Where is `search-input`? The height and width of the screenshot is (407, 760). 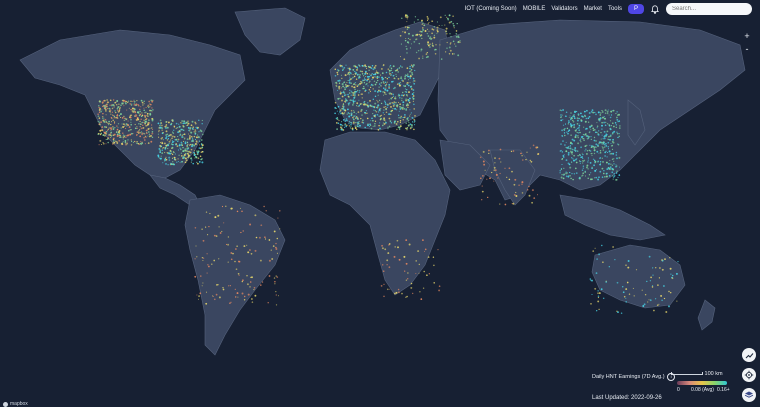 search-input is located at coordinates (709, 9).